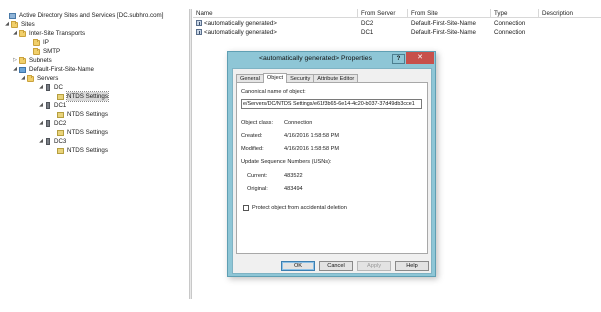 Image resolution: width=601 pixels, height=312 pixels. What do you see at coordinates (60, 123) in the screenshot?
I see `tree-node-label: DC2` at bounding box center [60, 123].